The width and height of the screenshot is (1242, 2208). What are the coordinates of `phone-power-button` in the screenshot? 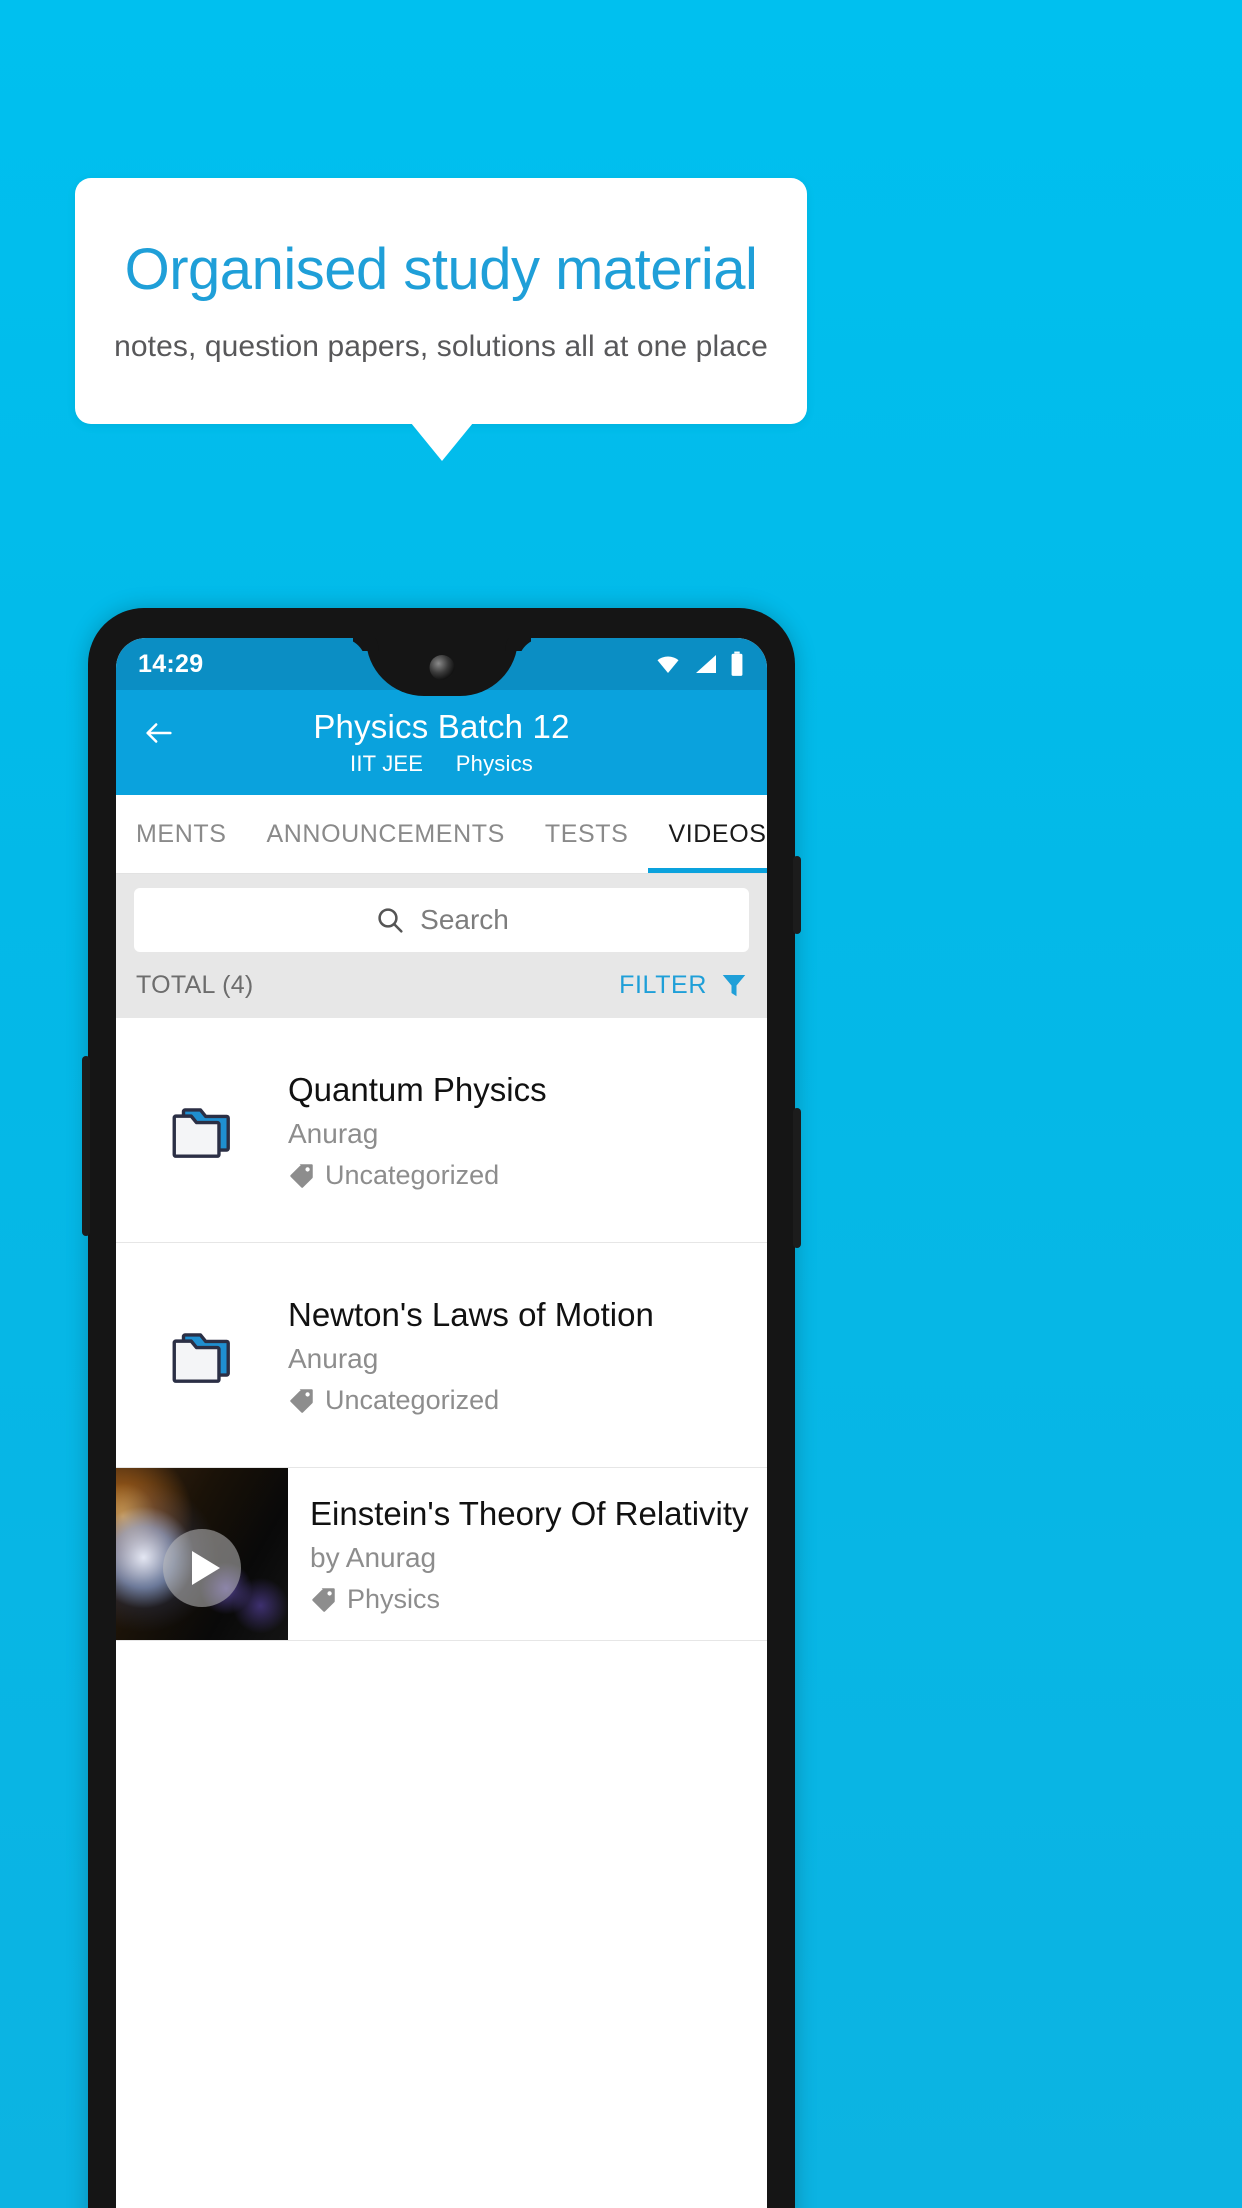 It's located at (797, 895).